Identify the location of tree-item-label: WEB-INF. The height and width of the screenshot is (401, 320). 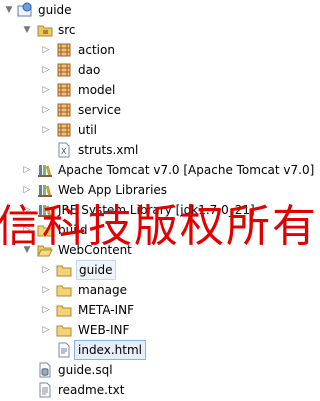
(104, 330).